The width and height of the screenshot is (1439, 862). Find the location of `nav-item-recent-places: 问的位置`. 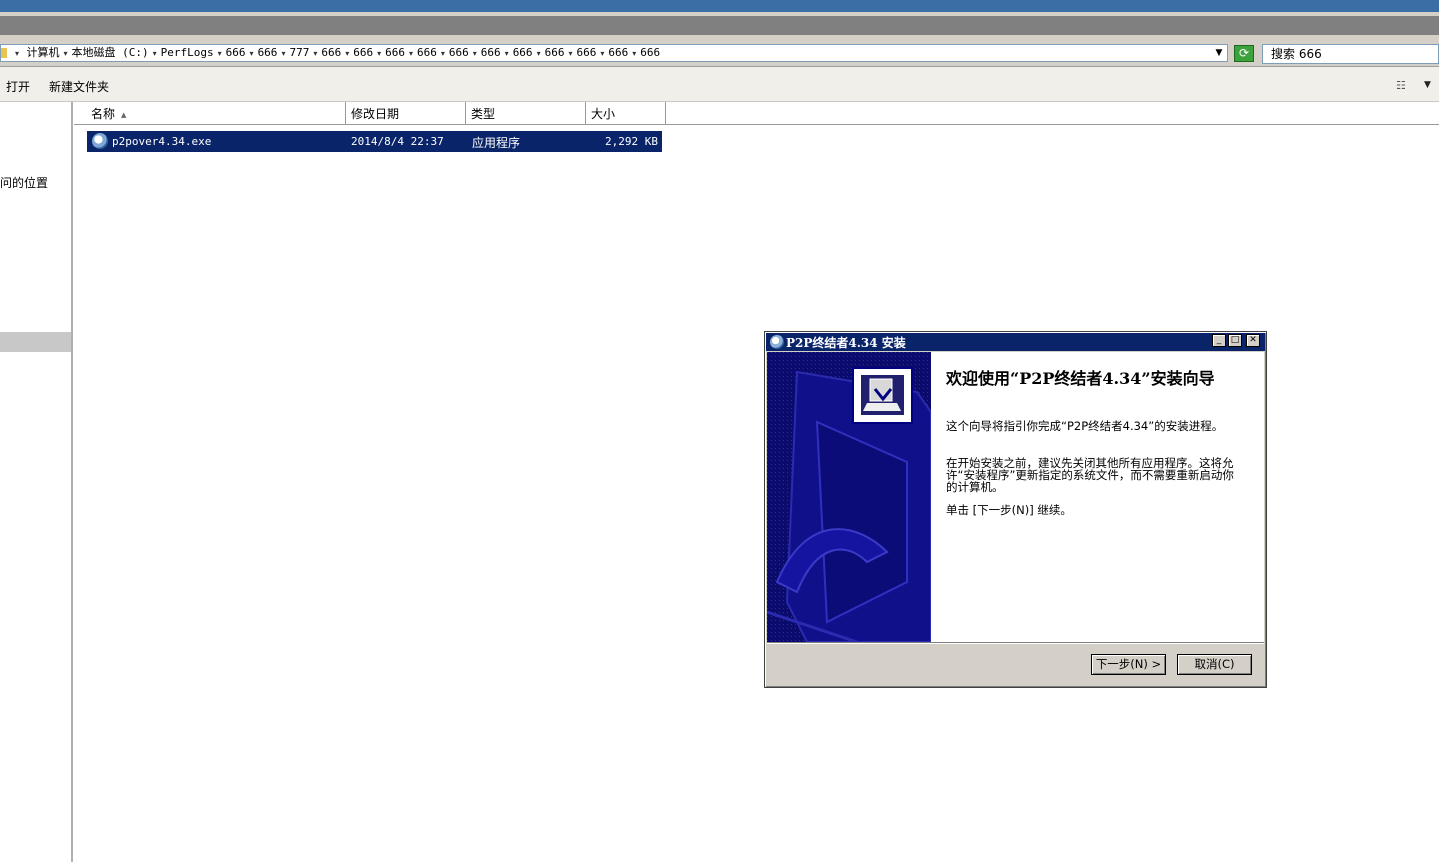

nav-item-recent-places: 问的位置 is located at coordinates (24, 182).